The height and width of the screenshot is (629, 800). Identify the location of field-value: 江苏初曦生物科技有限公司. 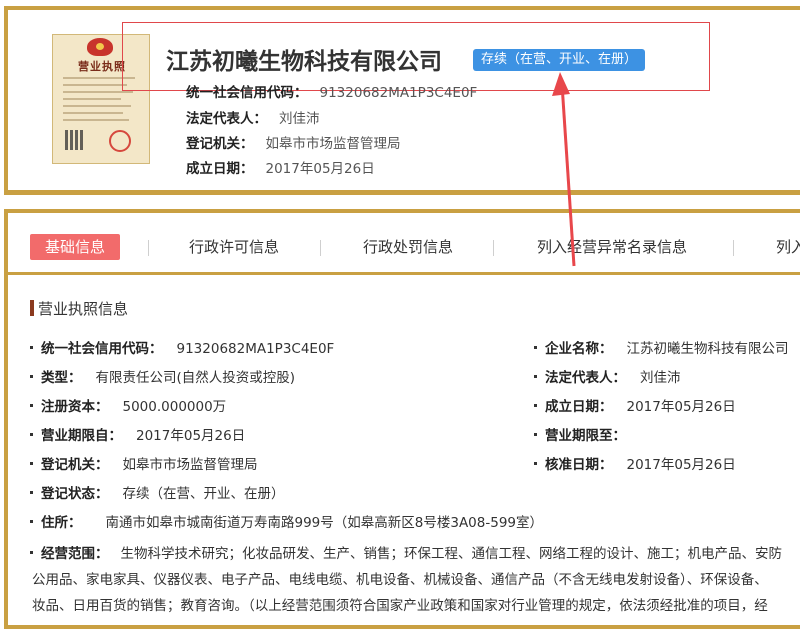
(707, 349).